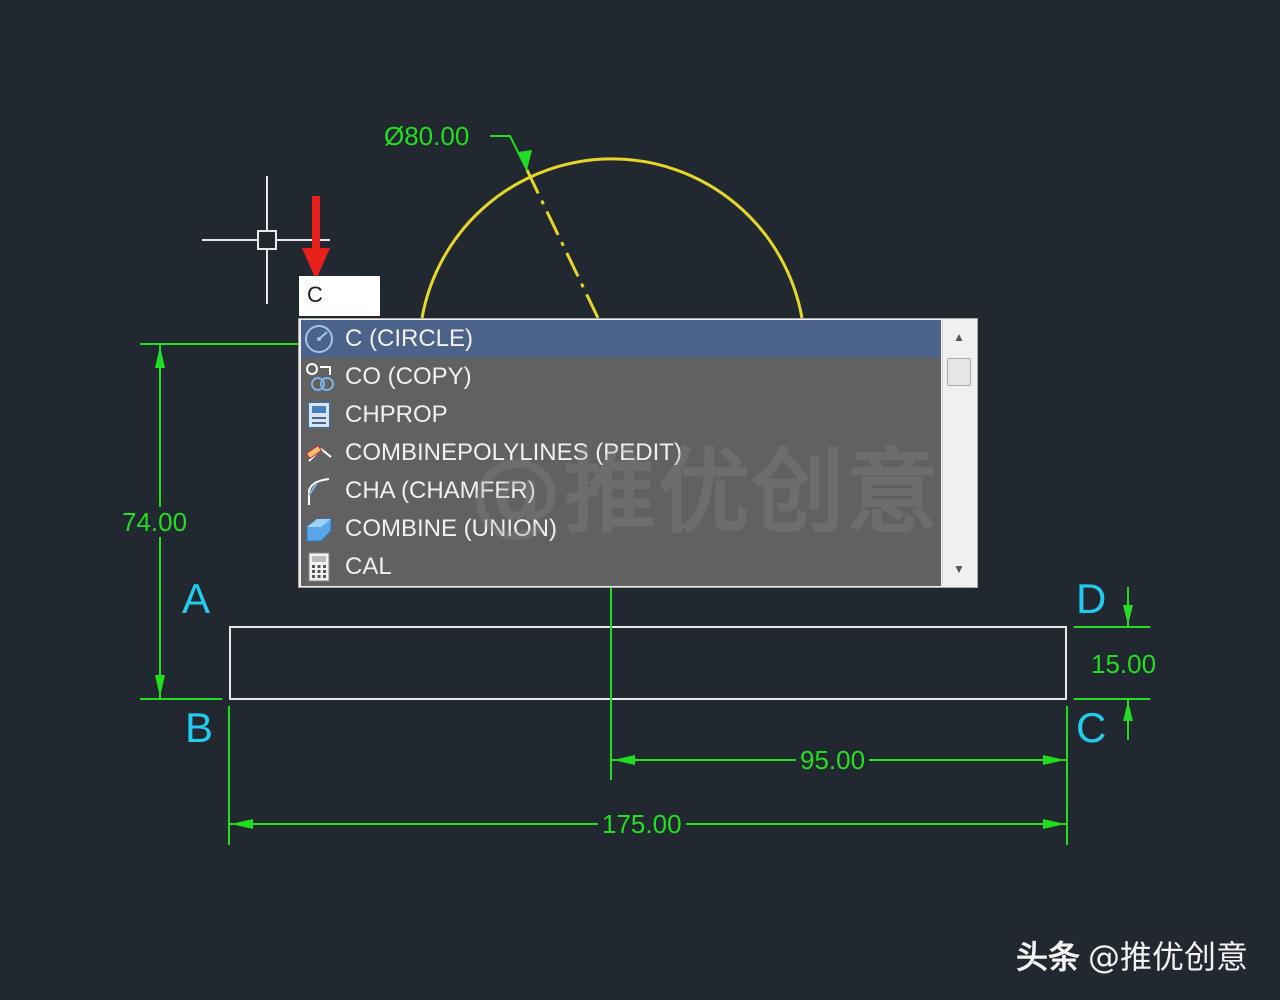 The image size is (1280, 1000). I want to click on suggestion-label: CHPROP, so click(396, 414).